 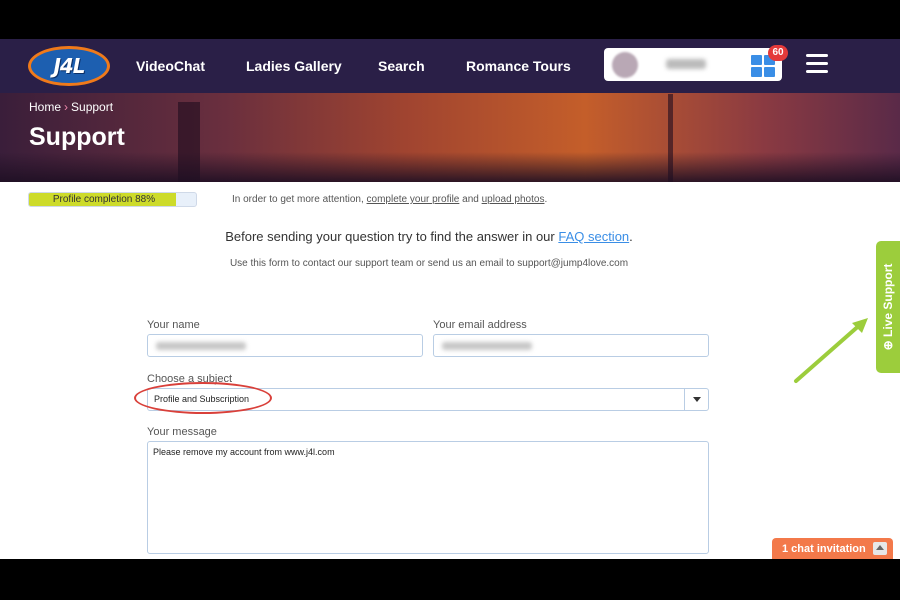 I want to click on username-blurred, so click(x=686, y=64).